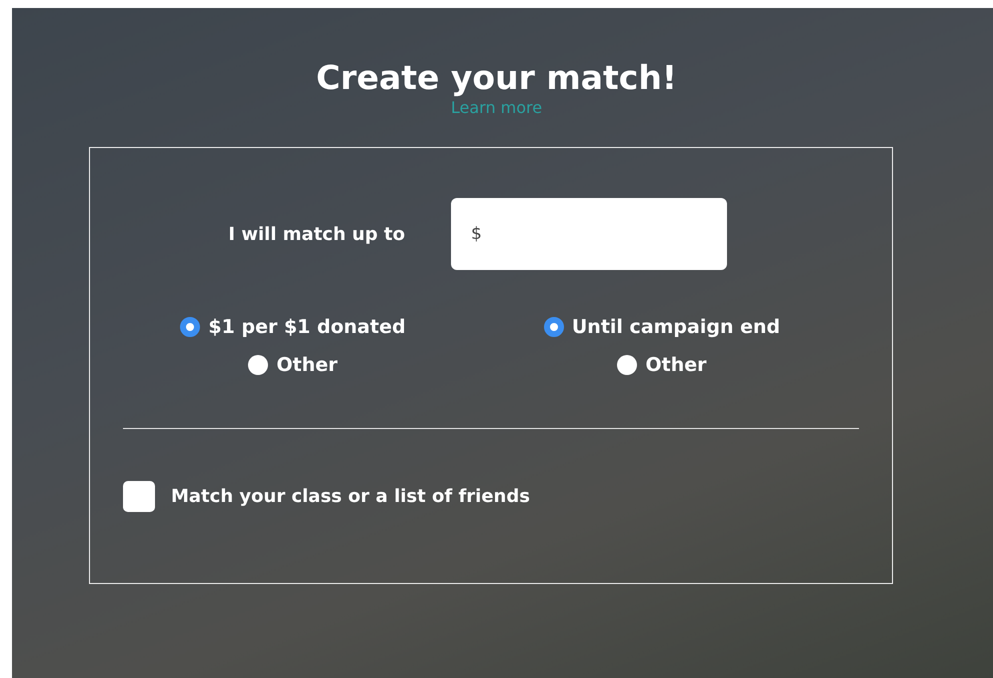  I want to click on checkbox, so click(139, 496).